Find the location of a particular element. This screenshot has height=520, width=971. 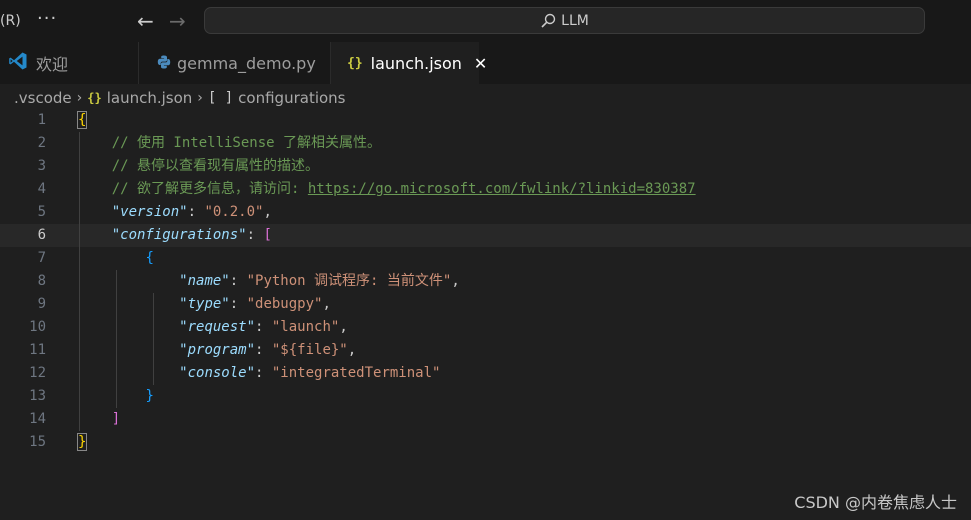

code-token: "${file}" is located at coordinates (309, 350).